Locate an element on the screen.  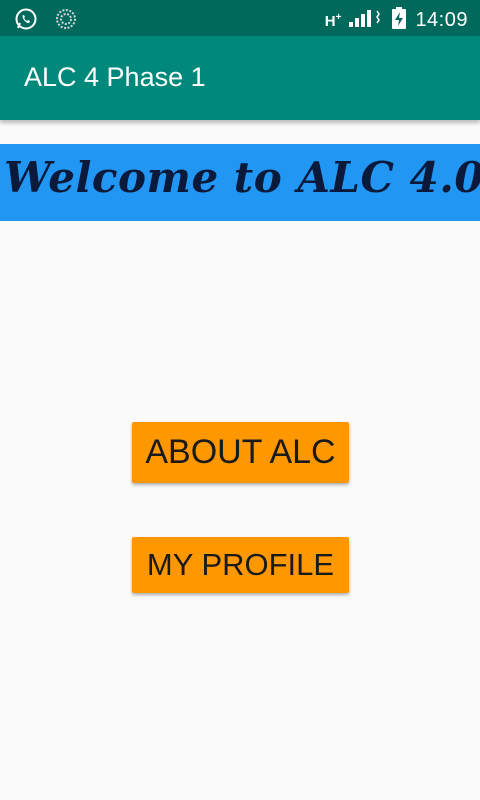
signal-icon is located at coordinates (366, 20).